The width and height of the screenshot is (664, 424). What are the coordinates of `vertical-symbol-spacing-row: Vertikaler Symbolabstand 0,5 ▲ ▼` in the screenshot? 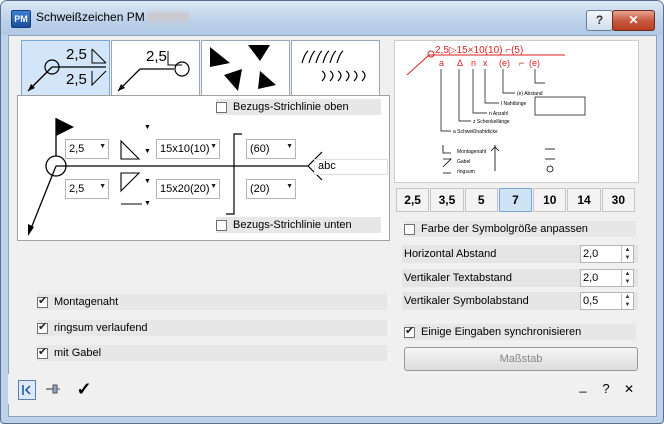 It's located at (520, 301).